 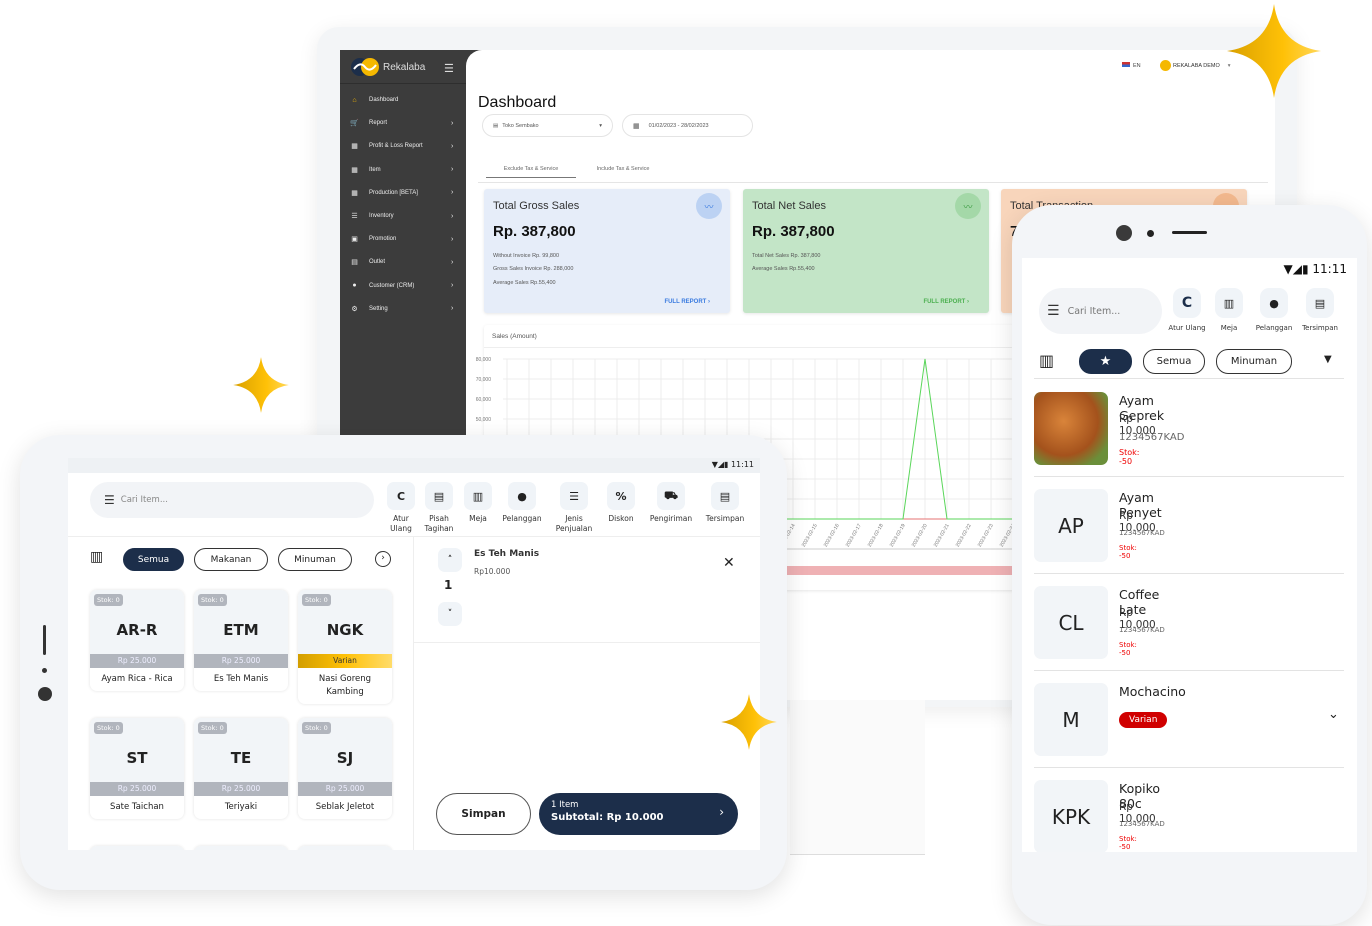 What do you see at coordinates (241, 758) in the screenshot?
I see `product-code: TE` at bounding box center [241, 758].